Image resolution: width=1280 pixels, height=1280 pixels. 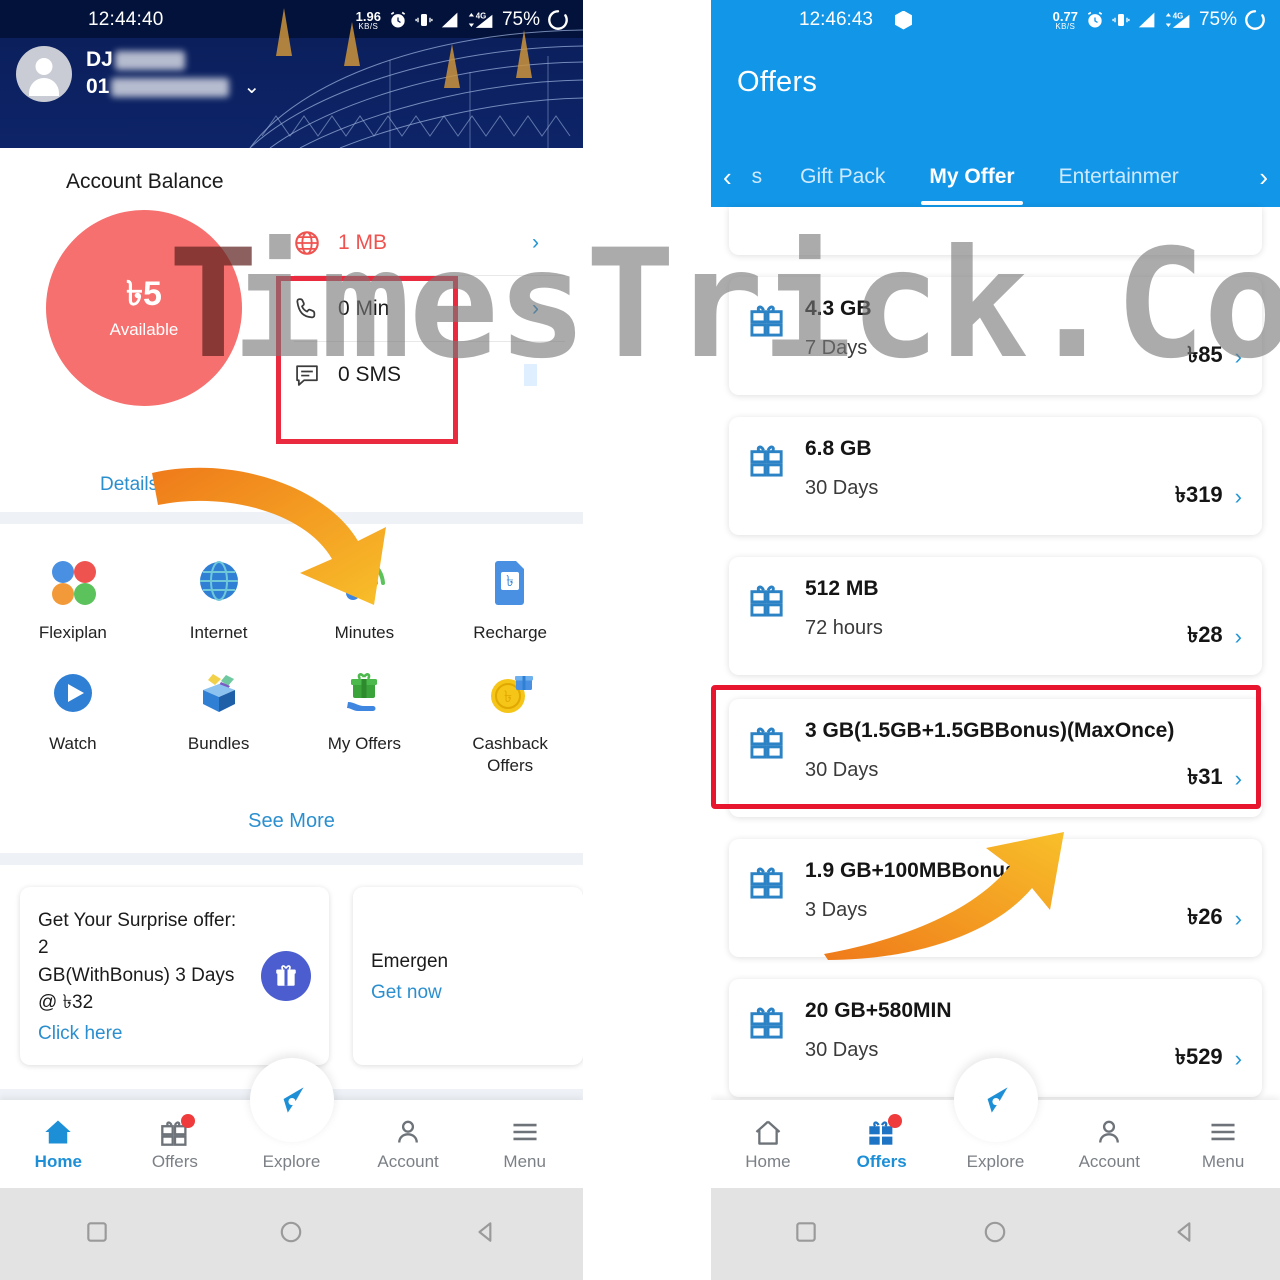 What do you see at coordinates (510, 601) in the screenshot?
I see `shortcut-recharge: ৳ Recharge` at bounding box center [510, 601].